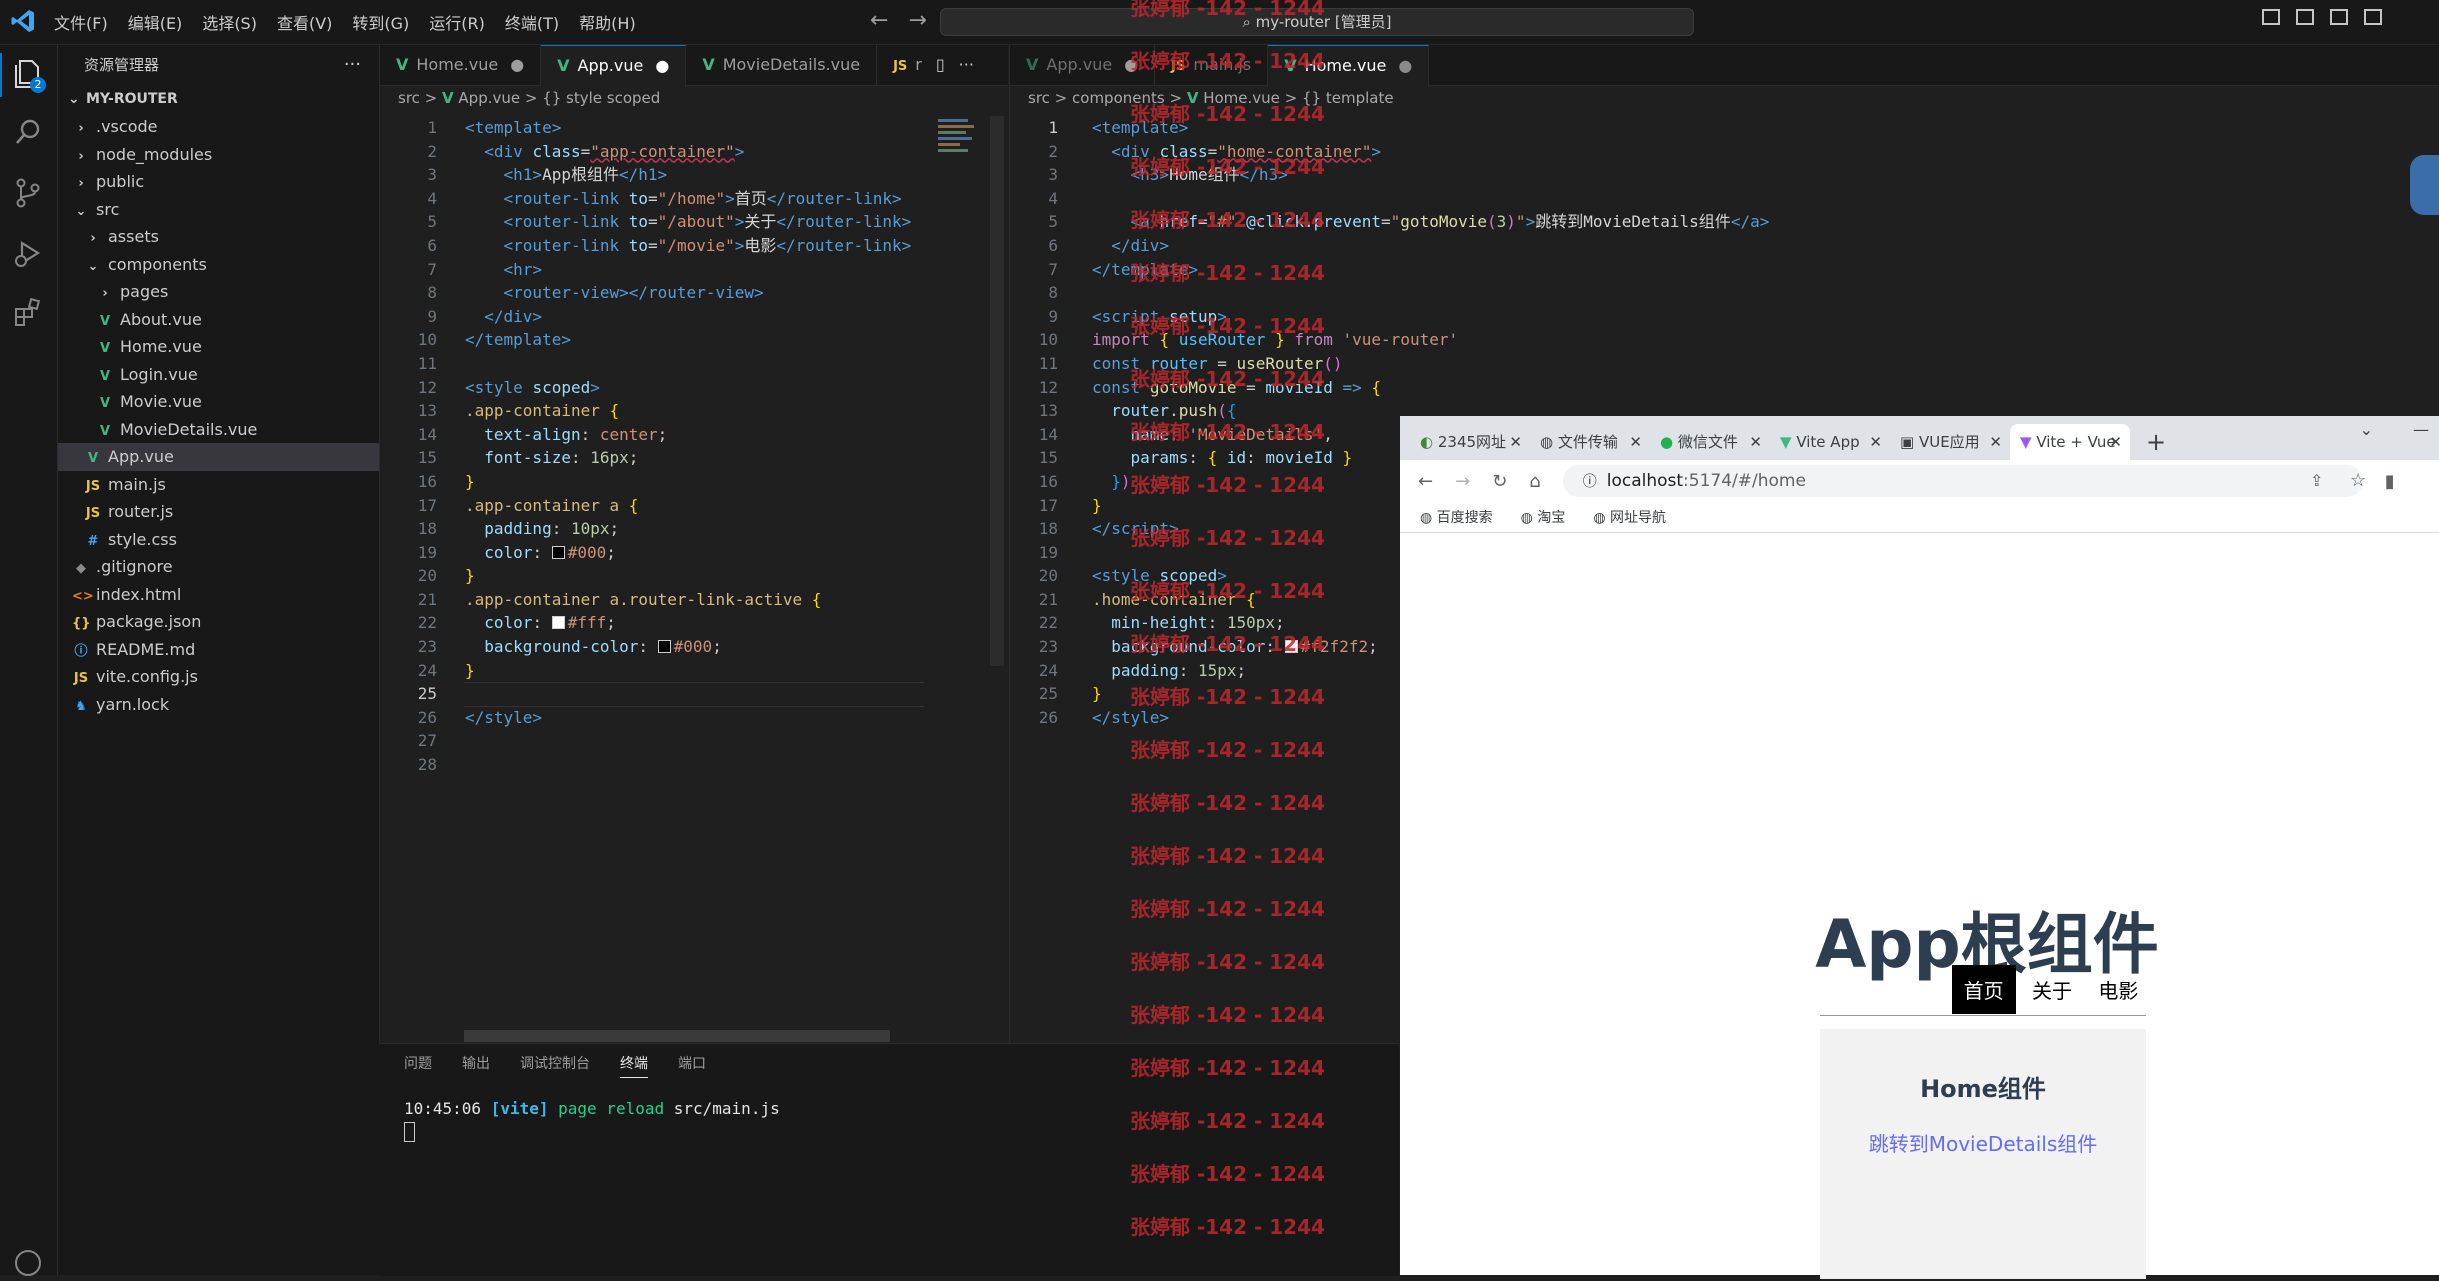  Describe the element at coordinates (134, 566) in the screenshot. I see `tree-item-label: .gitignore` at that location.